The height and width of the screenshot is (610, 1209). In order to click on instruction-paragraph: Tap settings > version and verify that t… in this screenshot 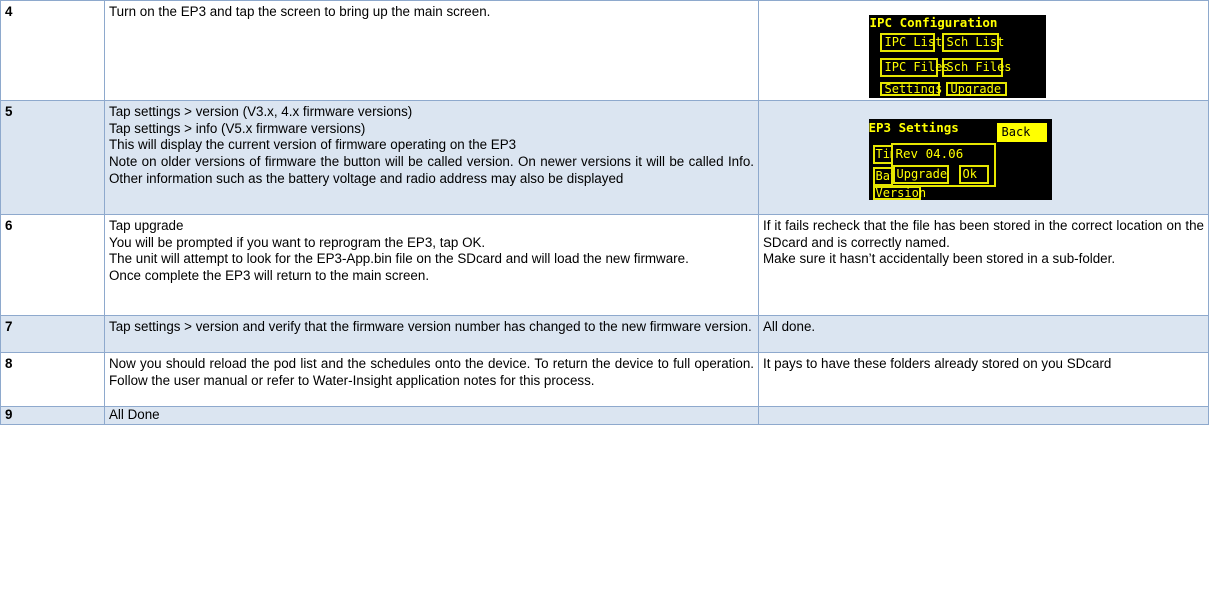, I will do `click(430, 326)`.